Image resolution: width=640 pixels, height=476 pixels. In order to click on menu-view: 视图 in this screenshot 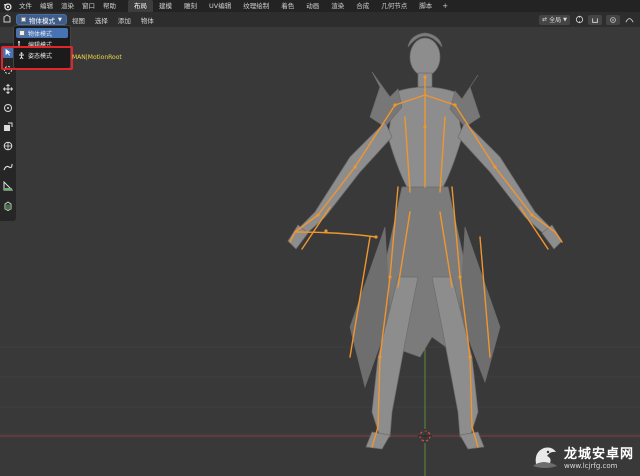, I will do `click(78, 20)`.